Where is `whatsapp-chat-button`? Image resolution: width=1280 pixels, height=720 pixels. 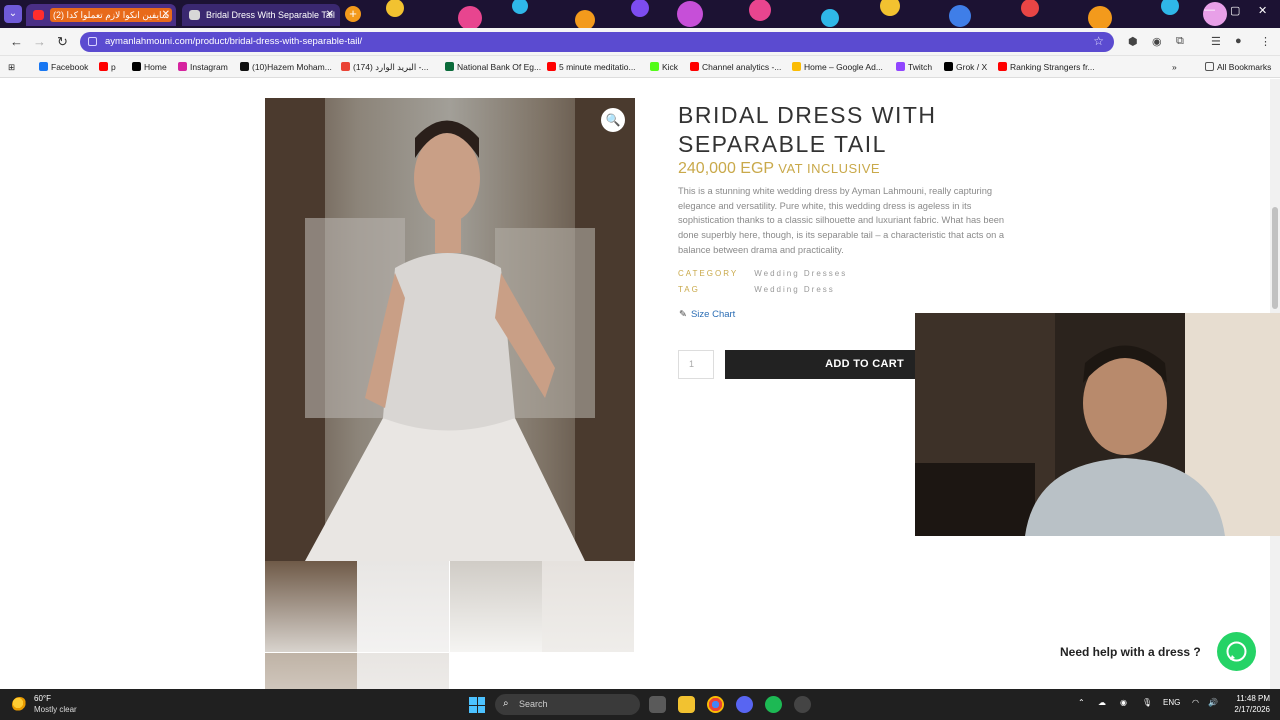
whatsapp-chat-button is located at coordinates (1236, 651).